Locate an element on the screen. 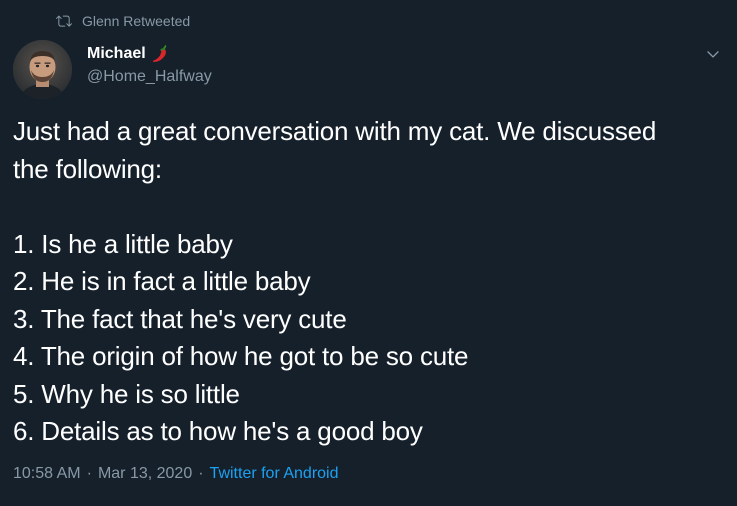  tweet-options-button is located at coordinates (713, 54).